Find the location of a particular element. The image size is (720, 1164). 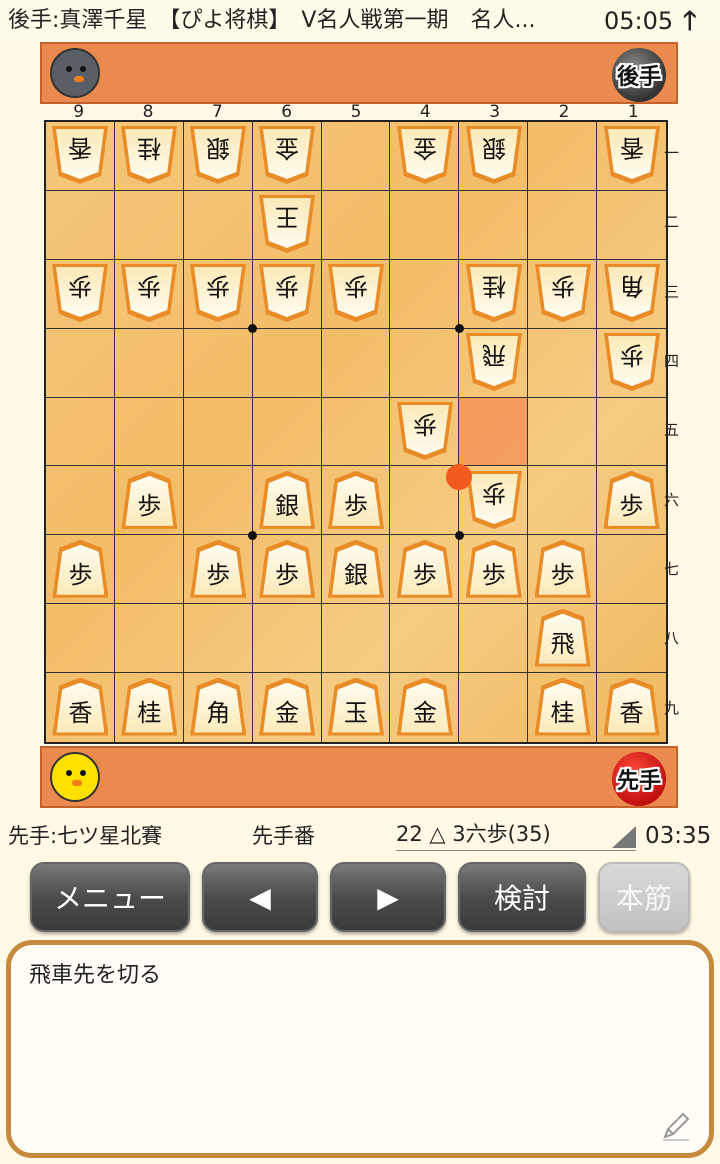

piece-label: 歩 is located at coordinates (149, 292).